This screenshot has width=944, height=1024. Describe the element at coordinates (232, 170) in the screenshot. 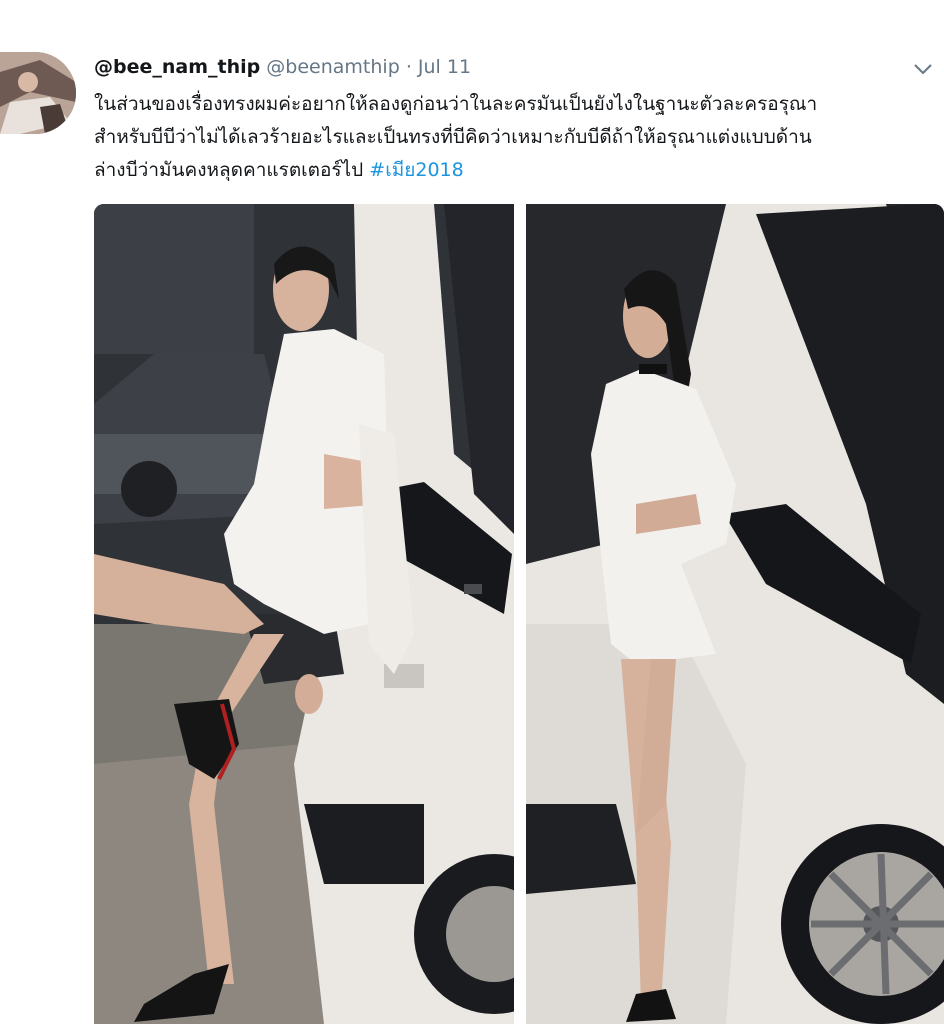

I see `tweet-text-segment: ล่างบีว่ามันคงหลุดคาแรตเตอร์ไป` at that location.